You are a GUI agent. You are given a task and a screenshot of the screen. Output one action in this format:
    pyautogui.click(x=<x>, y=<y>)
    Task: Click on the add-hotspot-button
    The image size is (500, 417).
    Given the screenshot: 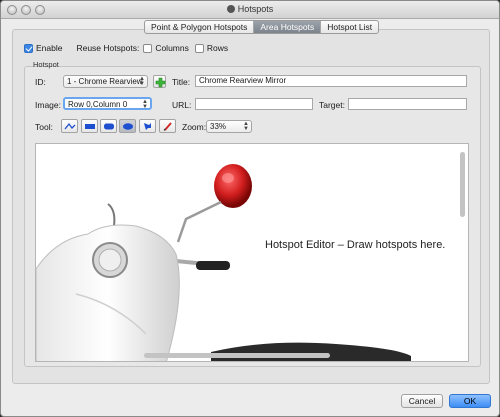 What is the action you would take?
    pyautogui.click(x=159, y=81)
    